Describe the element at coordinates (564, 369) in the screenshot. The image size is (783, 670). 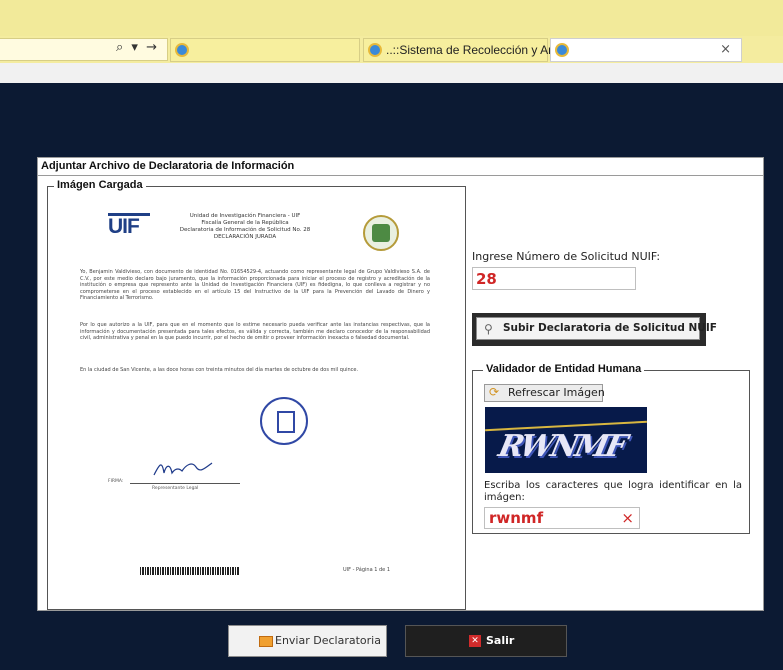
I see `captcha-legend: Validador de Entidad Humana` at that location.